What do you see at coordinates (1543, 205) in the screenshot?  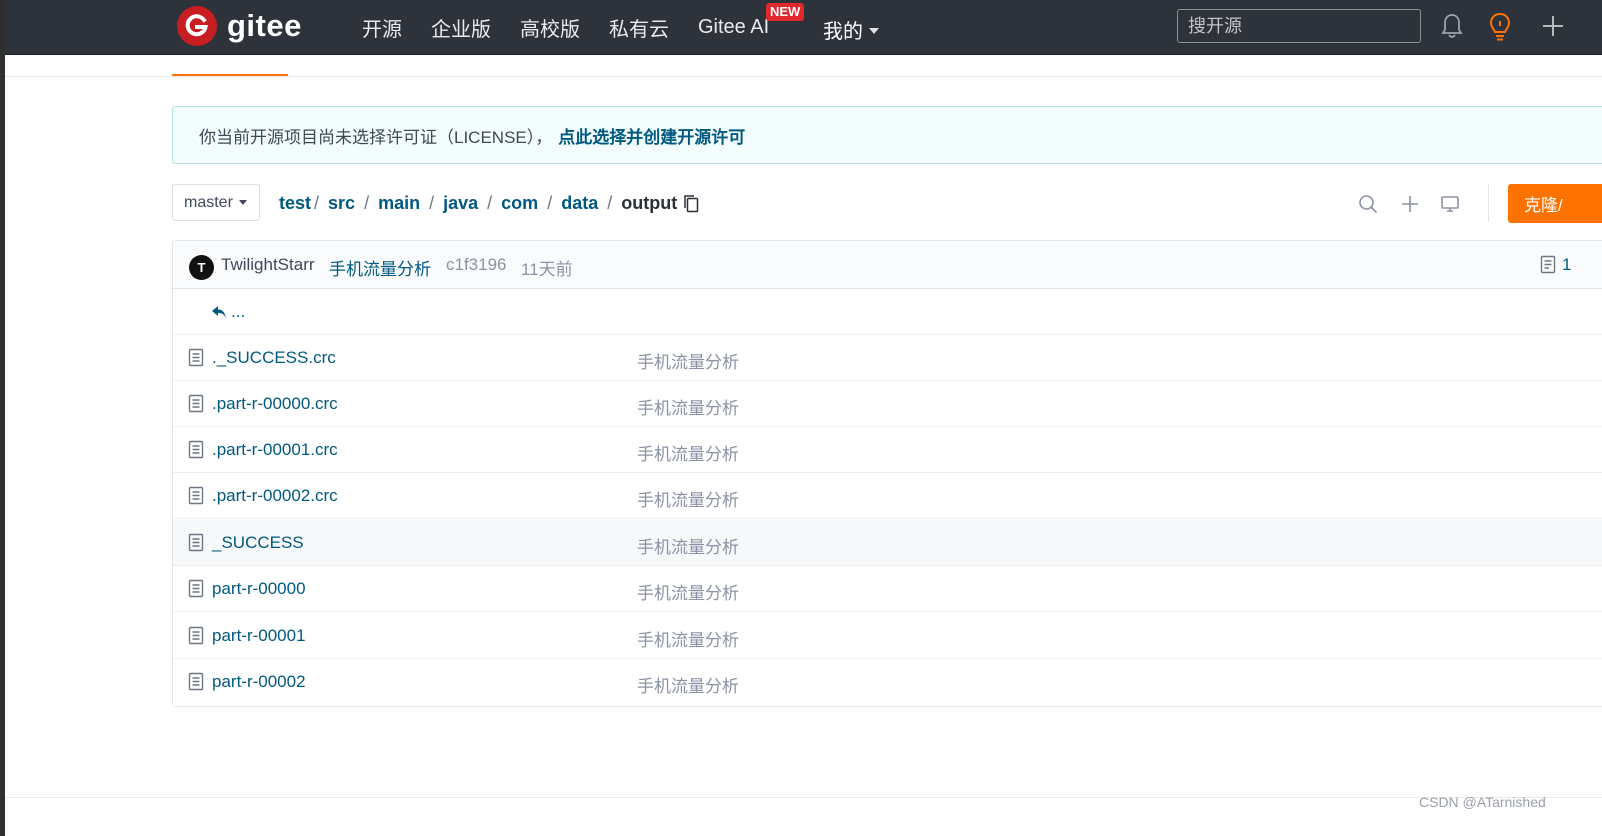 I see `clone-button-label: 克隆/` at bounding box center [1543, 205].